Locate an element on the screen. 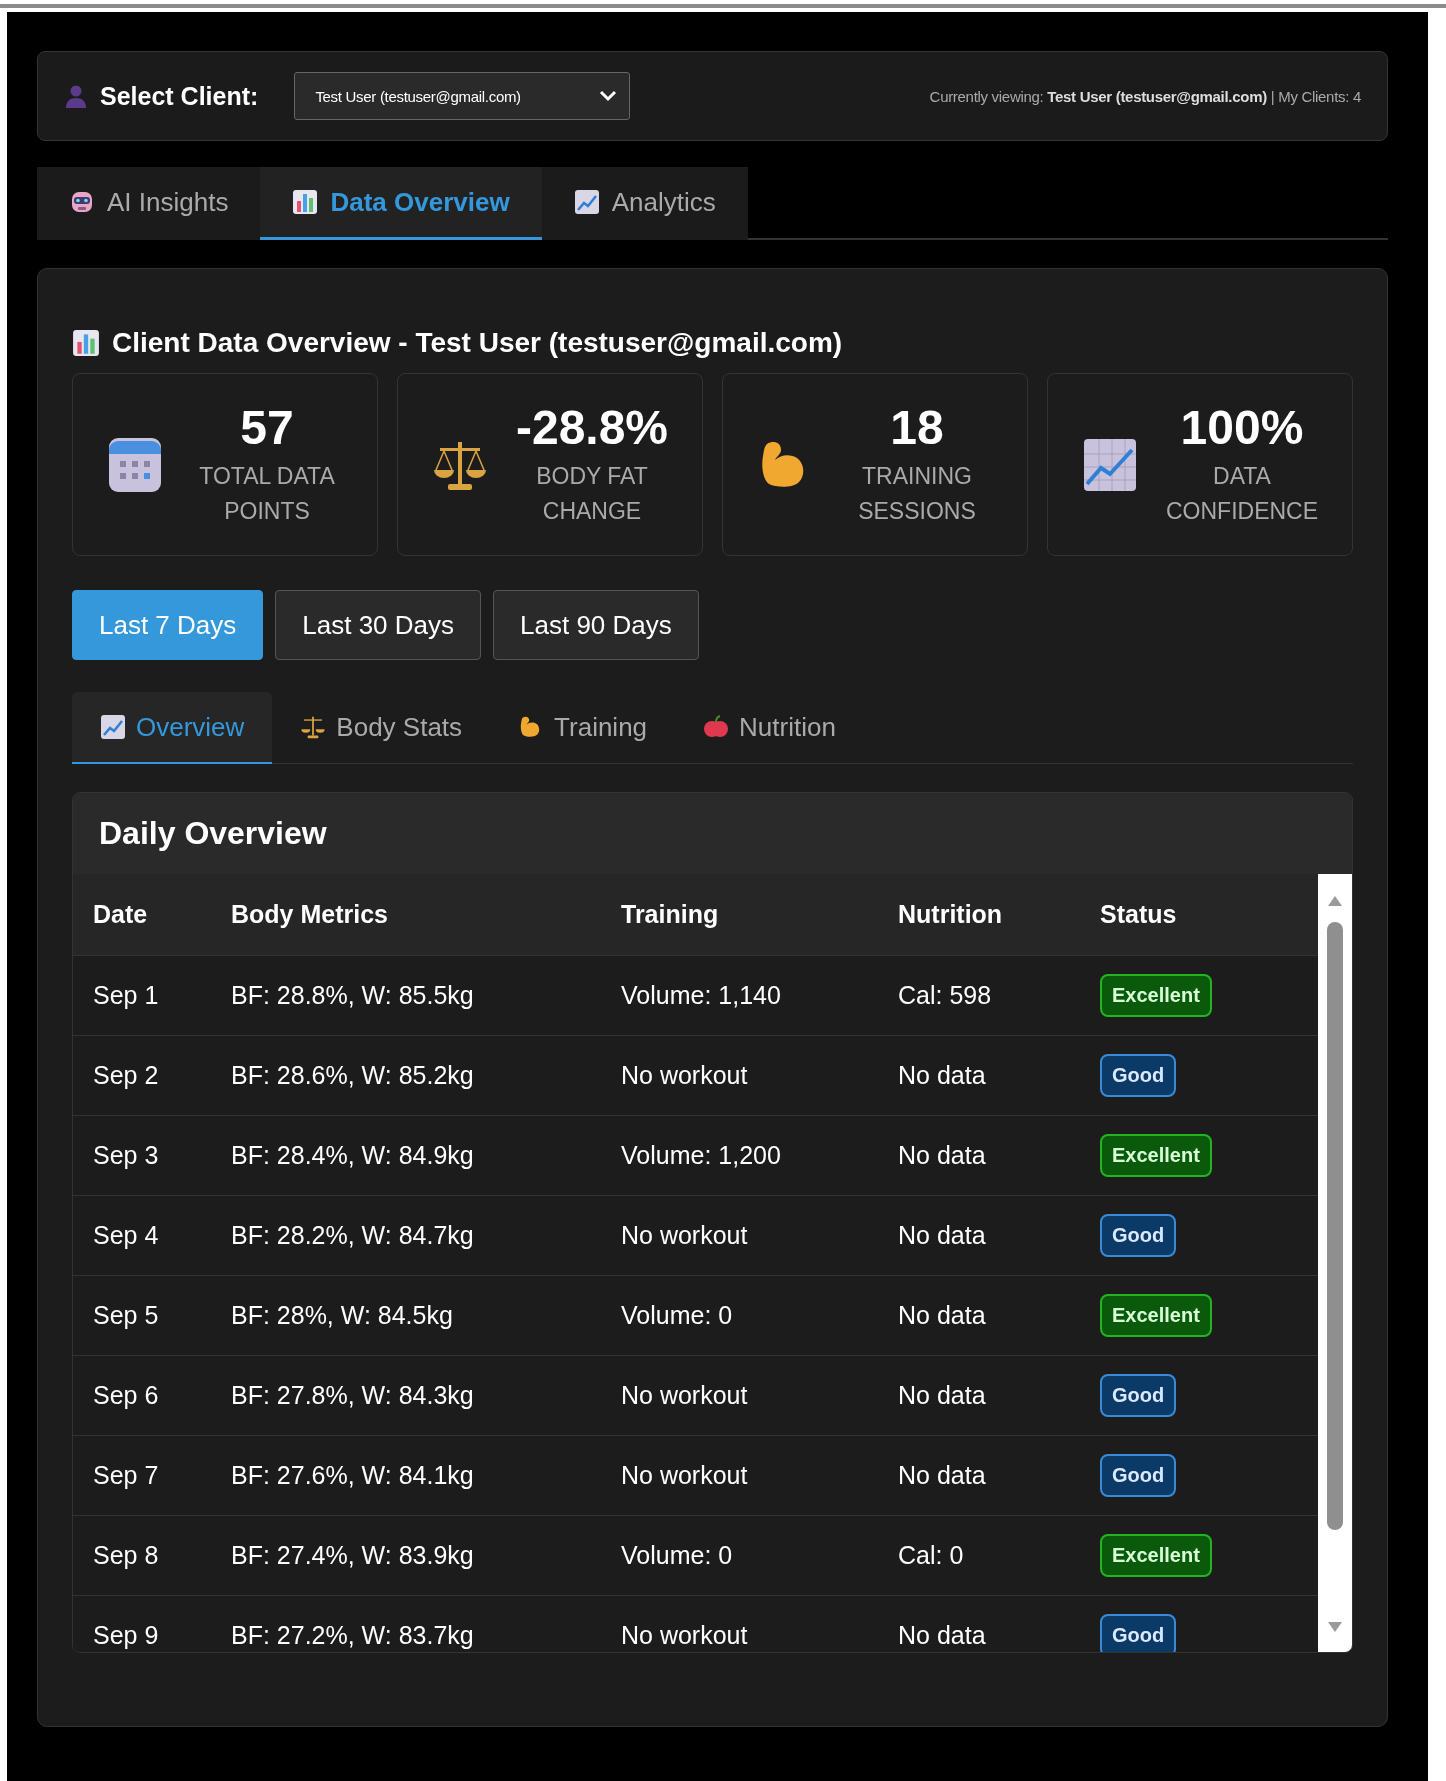  table-cell-text: Sep 6 is located at coordinates (126, 1395).